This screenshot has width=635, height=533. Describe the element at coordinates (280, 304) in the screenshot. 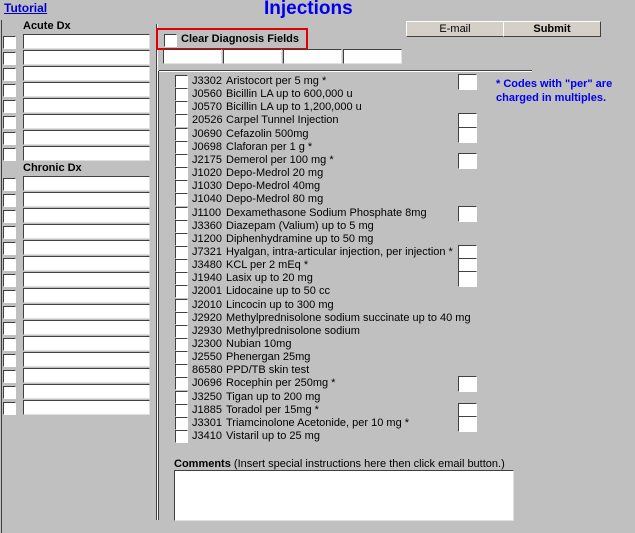

I see `injection-name: Lincocin up to 300 mg` at that location.